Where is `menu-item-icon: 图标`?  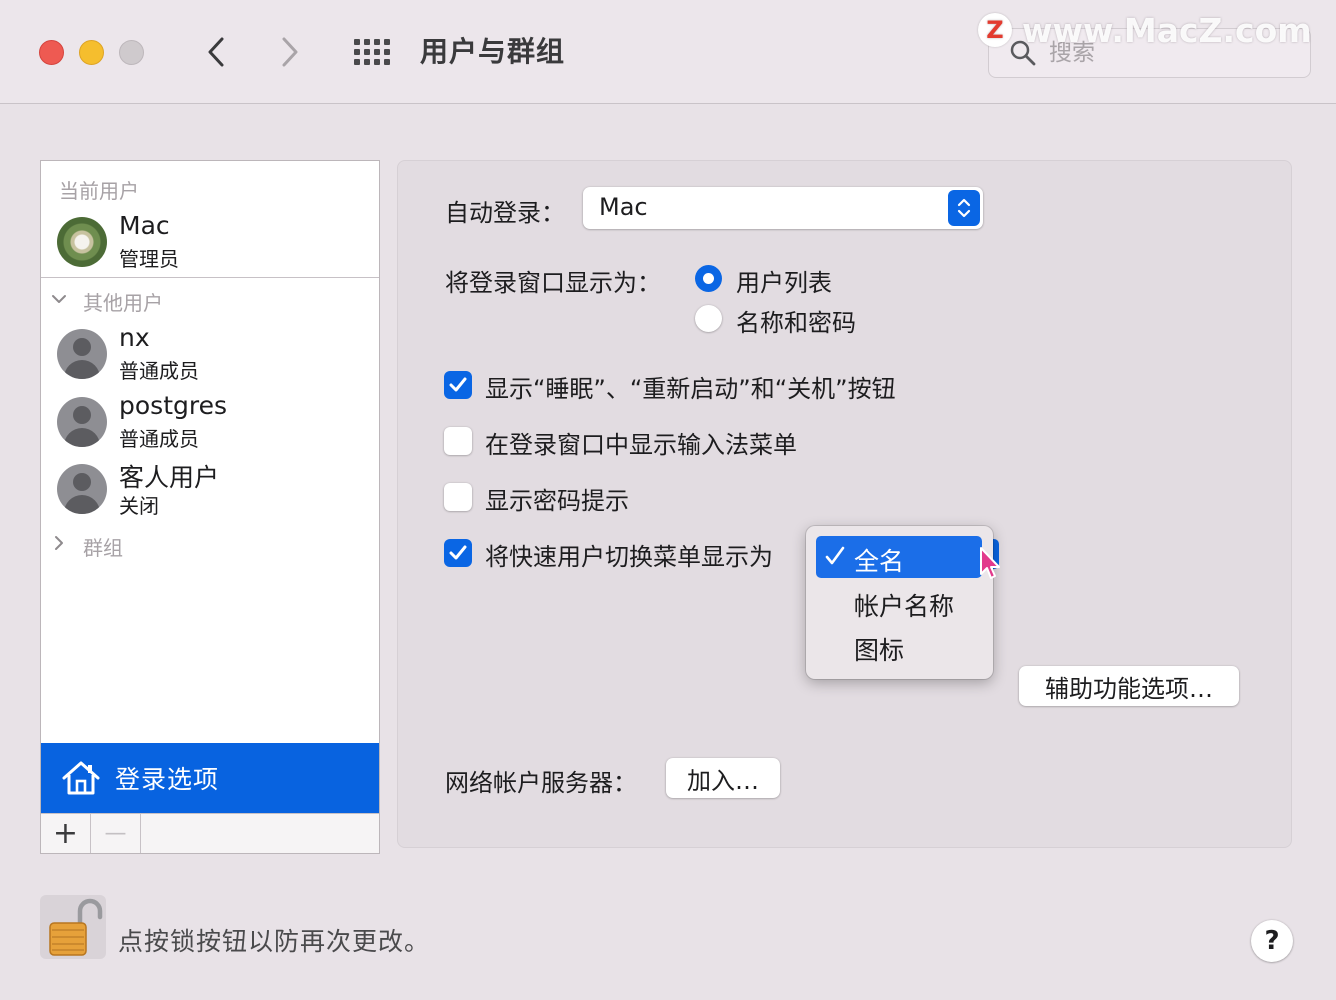 menu-item-icon: 图标 is located at coordinates (899, 646).